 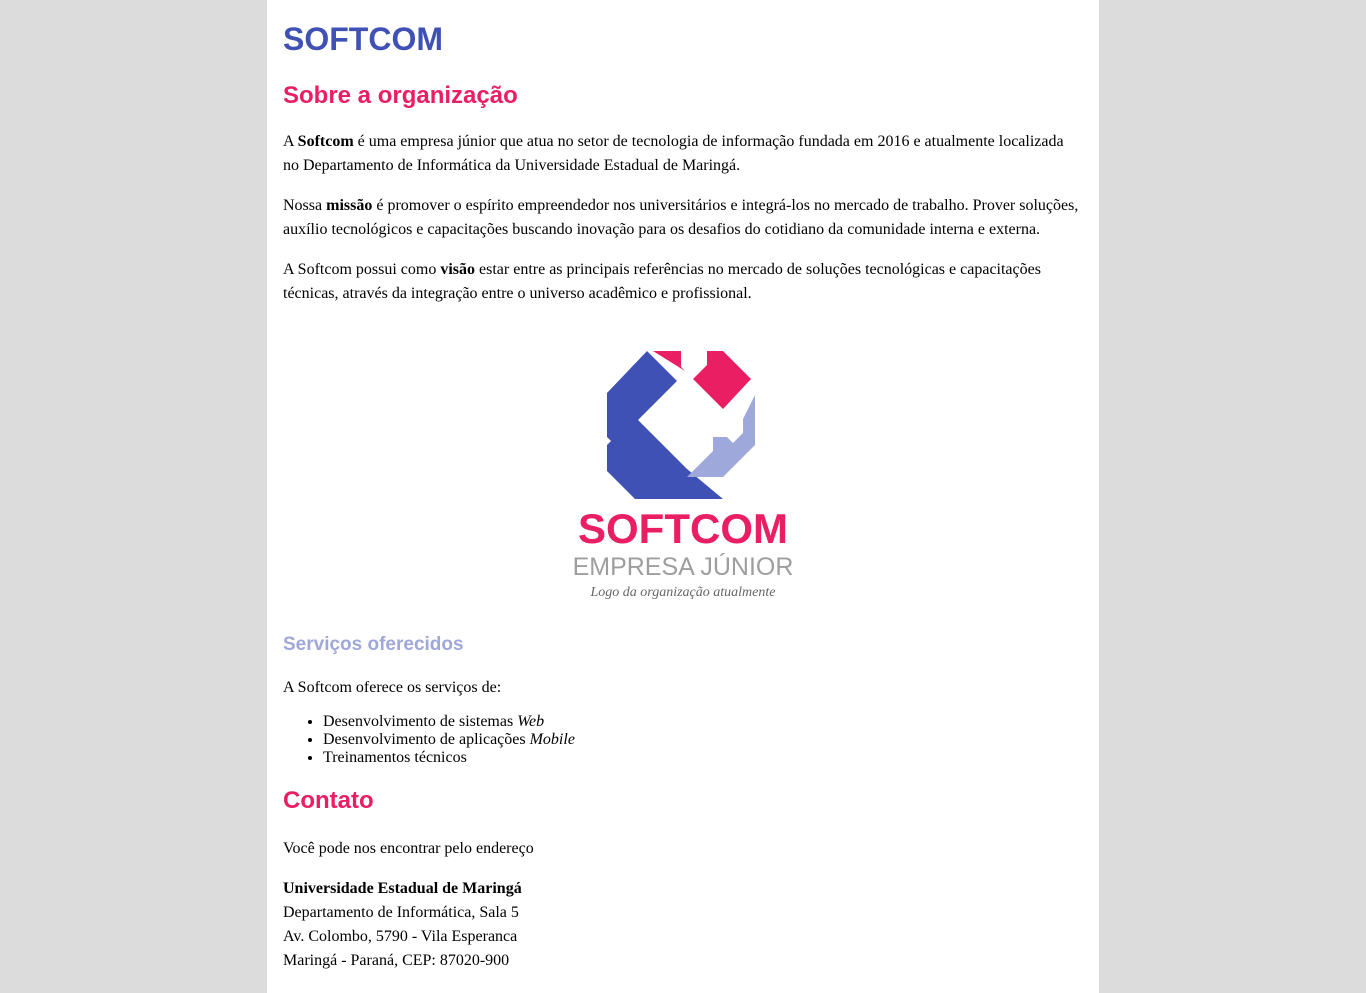 What do you see at coordinates (400, 95) in the screenshot?
I see `about-heading: Sobre a organização` at bounding box center [400, 95].